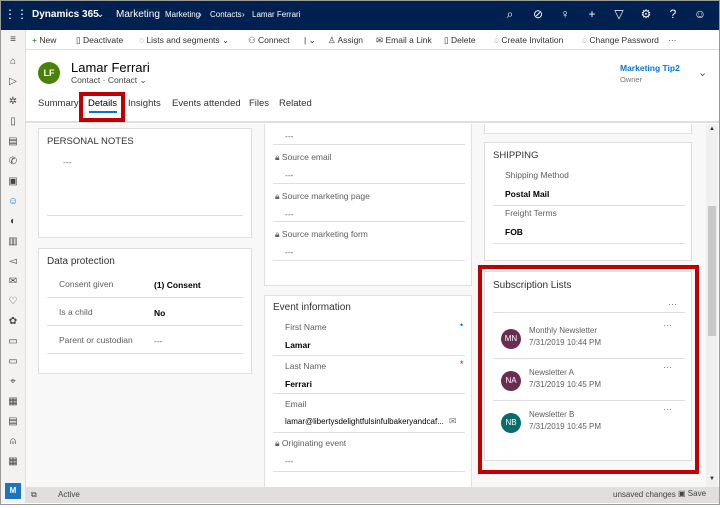  Describe the element at coordinates (673, 14) in the screenshot. I see `help-icon: ?` at that location.